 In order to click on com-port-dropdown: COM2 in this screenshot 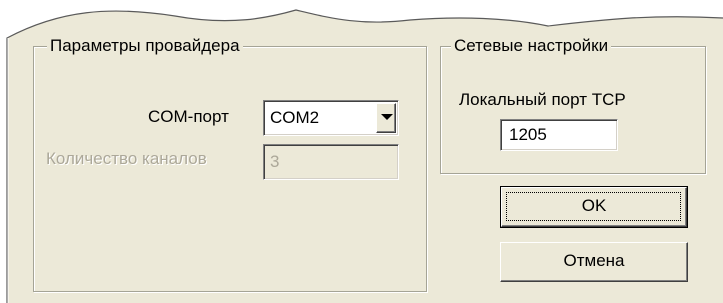, I will do `click(331, 118)`.